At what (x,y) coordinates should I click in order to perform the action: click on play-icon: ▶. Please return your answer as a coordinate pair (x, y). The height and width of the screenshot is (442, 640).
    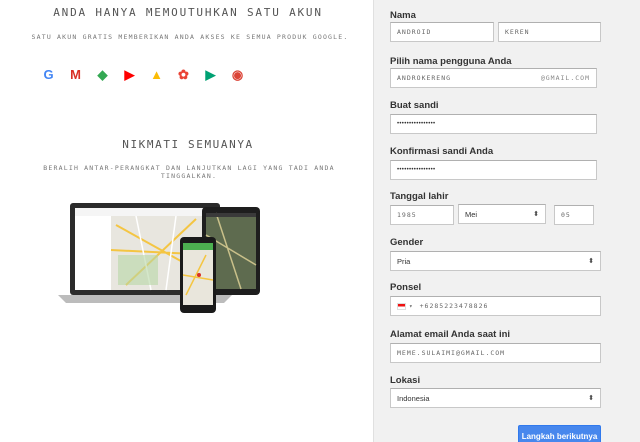
    Looking at the image, I should click on (210, 74).